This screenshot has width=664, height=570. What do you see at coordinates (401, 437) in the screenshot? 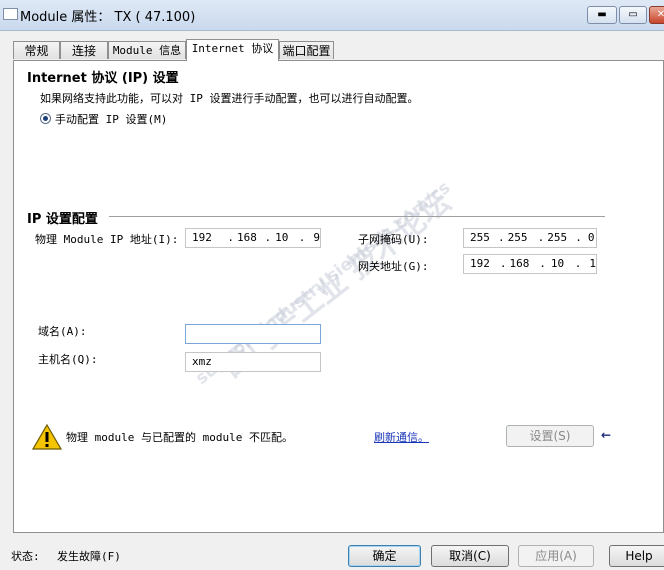
I see `refresh-link: 刷新通信。` at bounding box center [401, 437].